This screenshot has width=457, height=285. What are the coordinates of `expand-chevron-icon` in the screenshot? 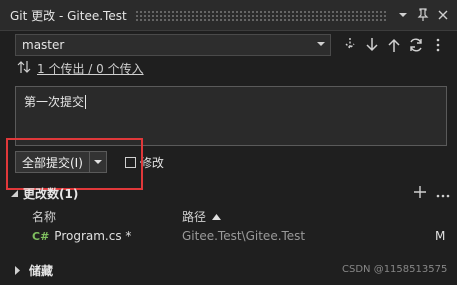 It's located at (17, 271).